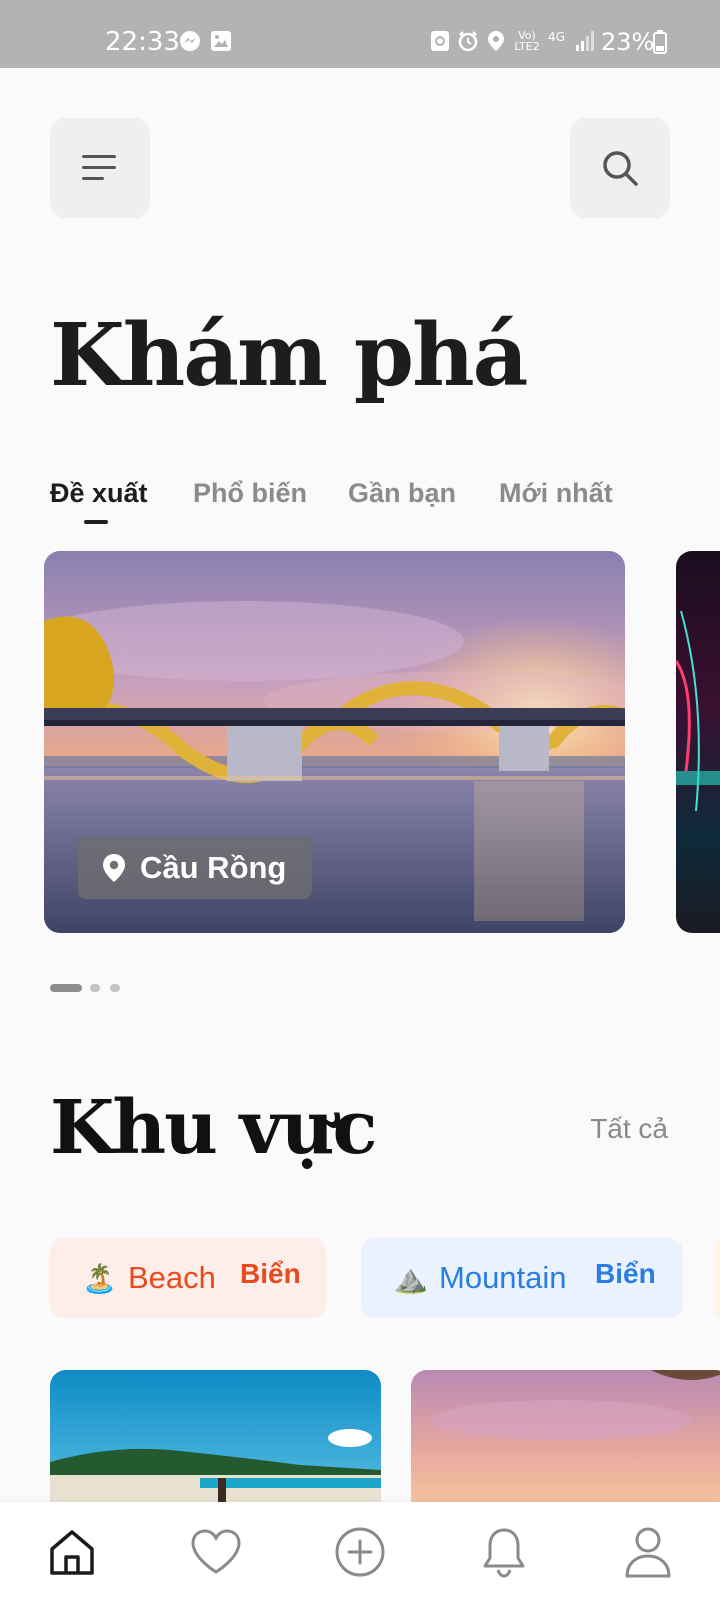 The image size is (720, 1600). I want to click on search-button, so click(620, 168).